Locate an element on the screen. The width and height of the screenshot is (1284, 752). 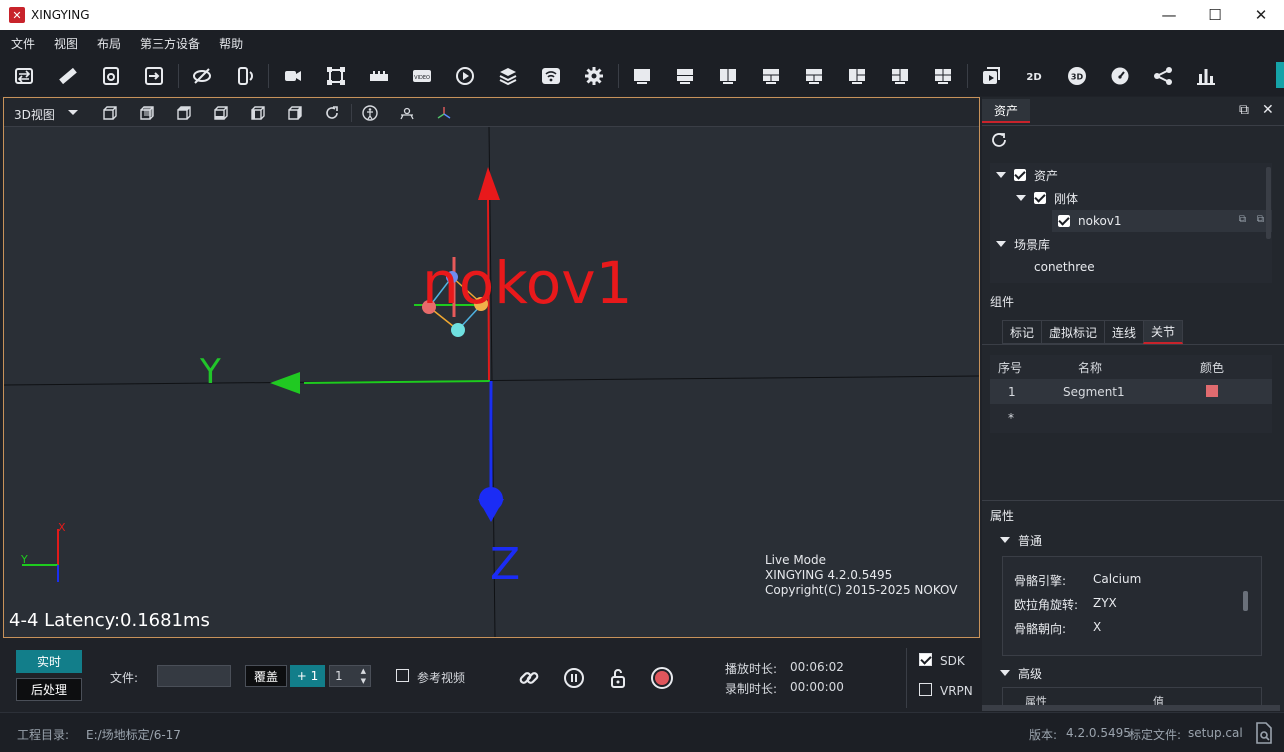
tree-node-scene: 场景库 is located at coordinates (1023, 244).